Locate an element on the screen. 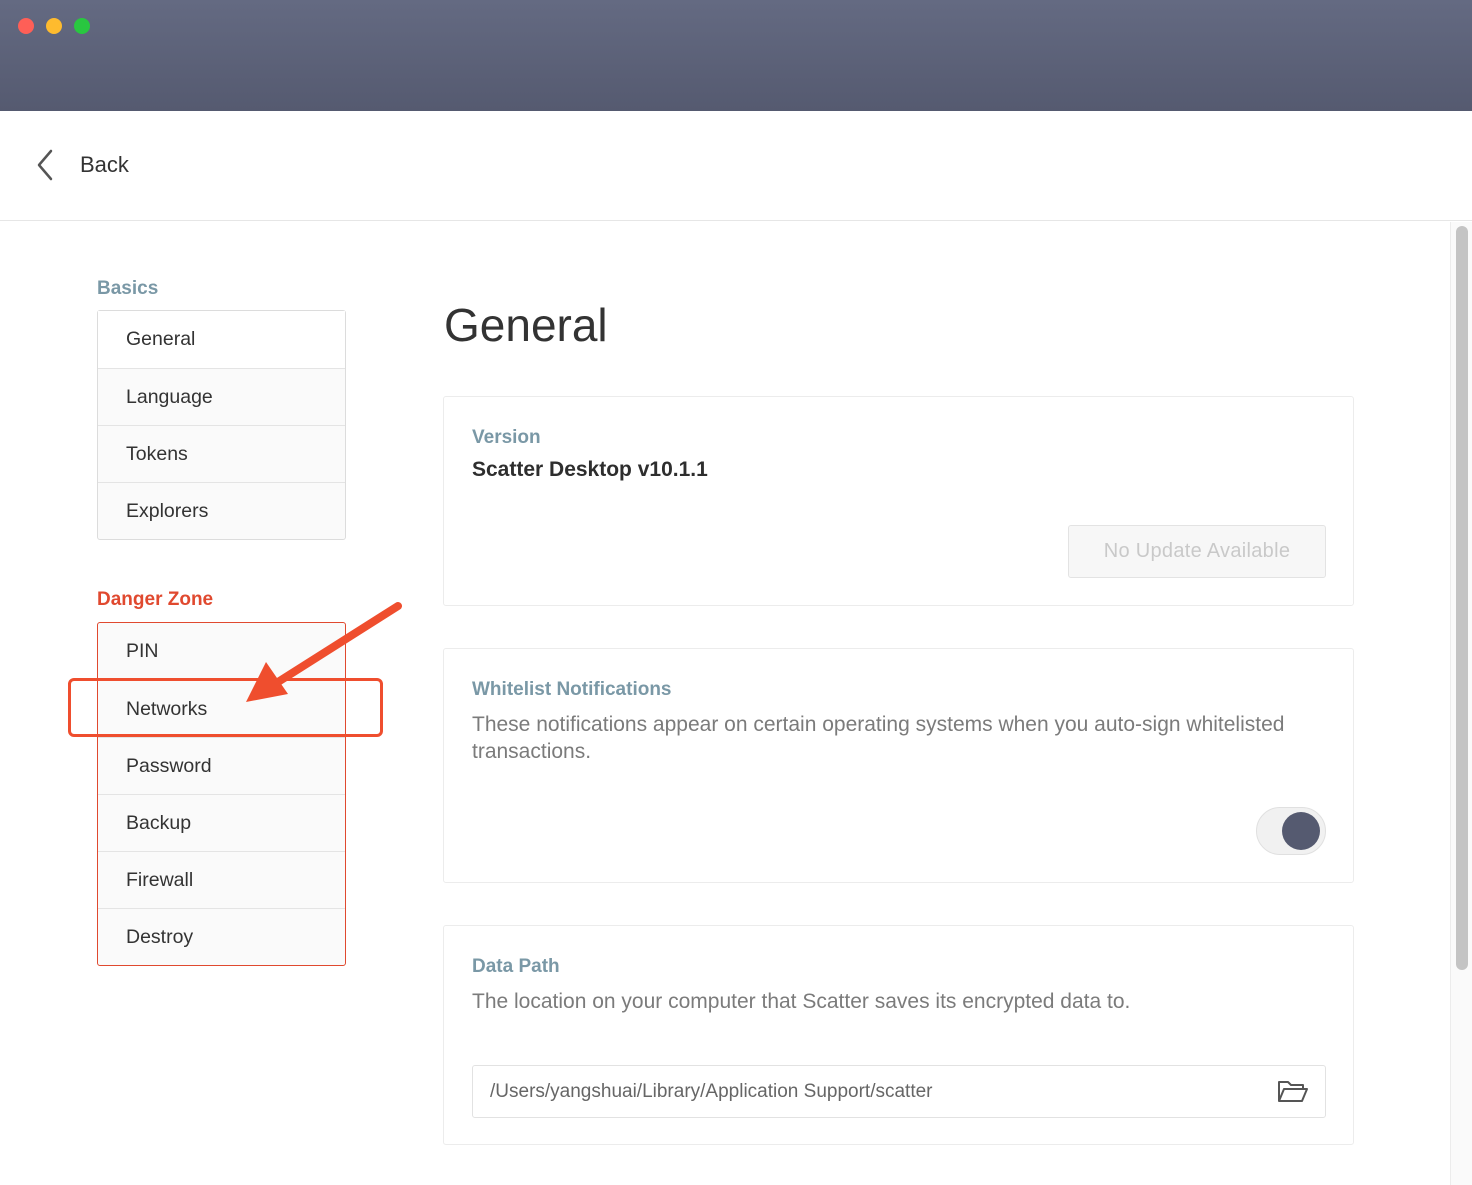 The image size is (1472, 1185). sidebar-item-language: Language is located at coordinates (221, 396).